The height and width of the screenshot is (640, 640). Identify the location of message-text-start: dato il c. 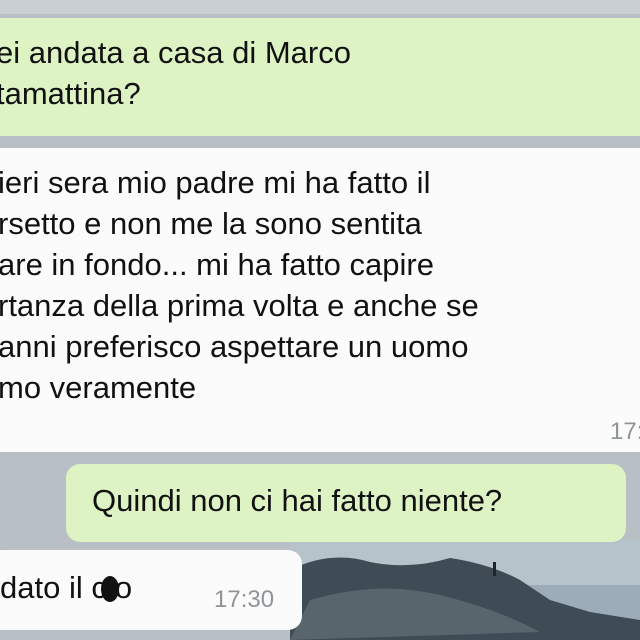
(53, 587).